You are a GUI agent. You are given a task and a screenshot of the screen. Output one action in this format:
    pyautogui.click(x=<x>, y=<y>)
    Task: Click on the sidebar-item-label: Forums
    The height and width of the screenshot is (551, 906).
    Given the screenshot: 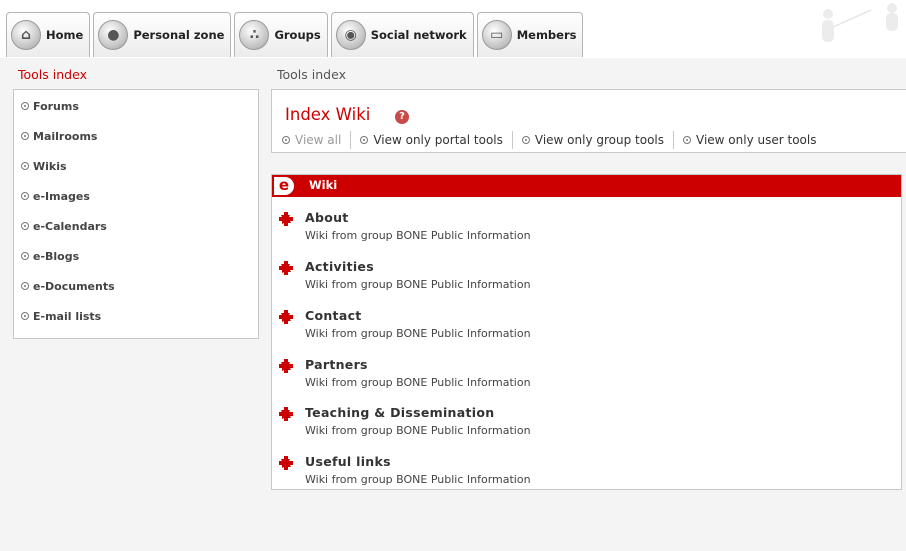 What is the action you would take?
    pyautogui.click(x=56, y=106)
    